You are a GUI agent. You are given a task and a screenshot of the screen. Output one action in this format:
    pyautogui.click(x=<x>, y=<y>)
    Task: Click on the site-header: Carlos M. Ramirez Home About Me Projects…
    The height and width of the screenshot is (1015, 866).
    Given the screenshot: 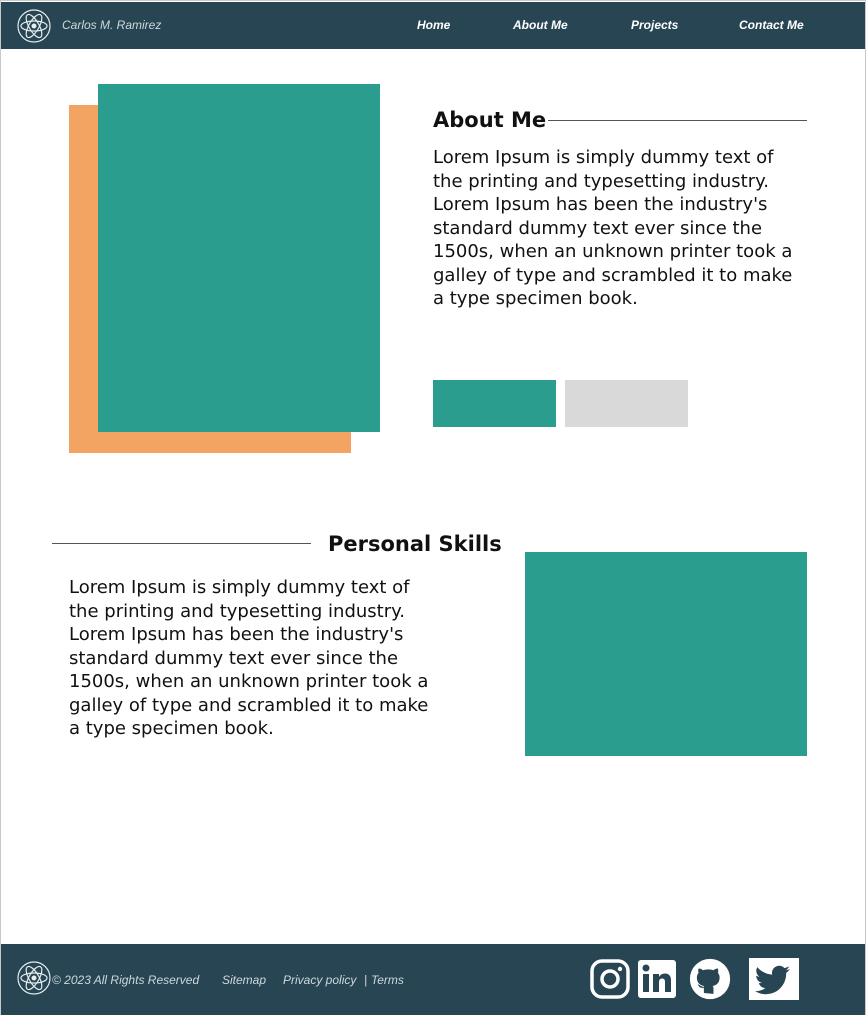 What is the action you would take?
    pyautogui.click(x=433, y=25)
    